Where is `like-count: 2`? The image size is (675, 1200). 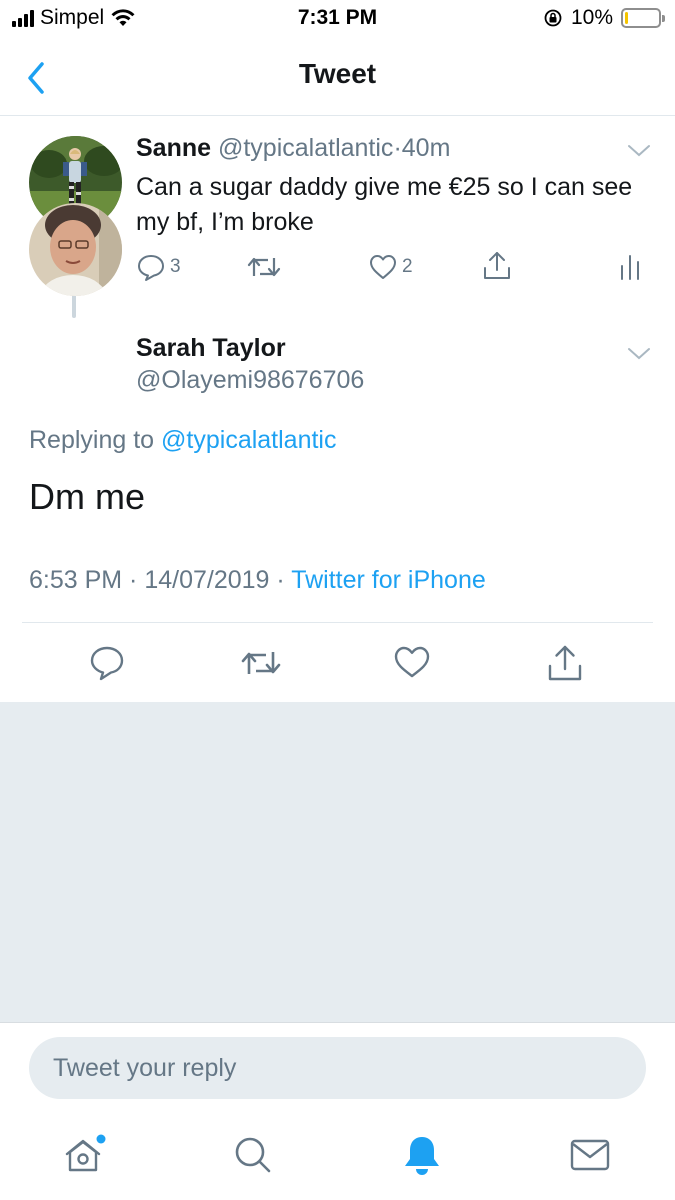 like-count: 2 is located at coordinates (407, 266).